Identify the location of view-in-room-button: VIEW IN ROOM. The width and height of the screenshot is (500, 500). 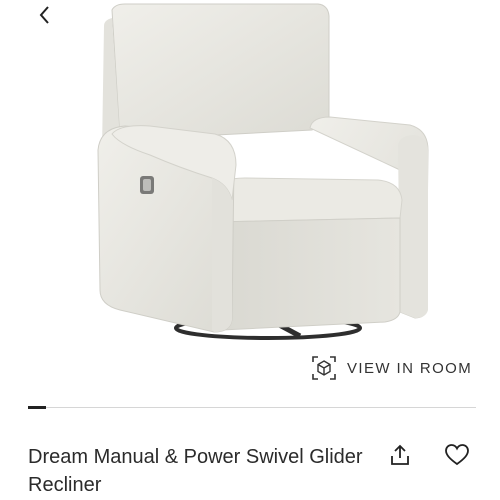
(391, 368).